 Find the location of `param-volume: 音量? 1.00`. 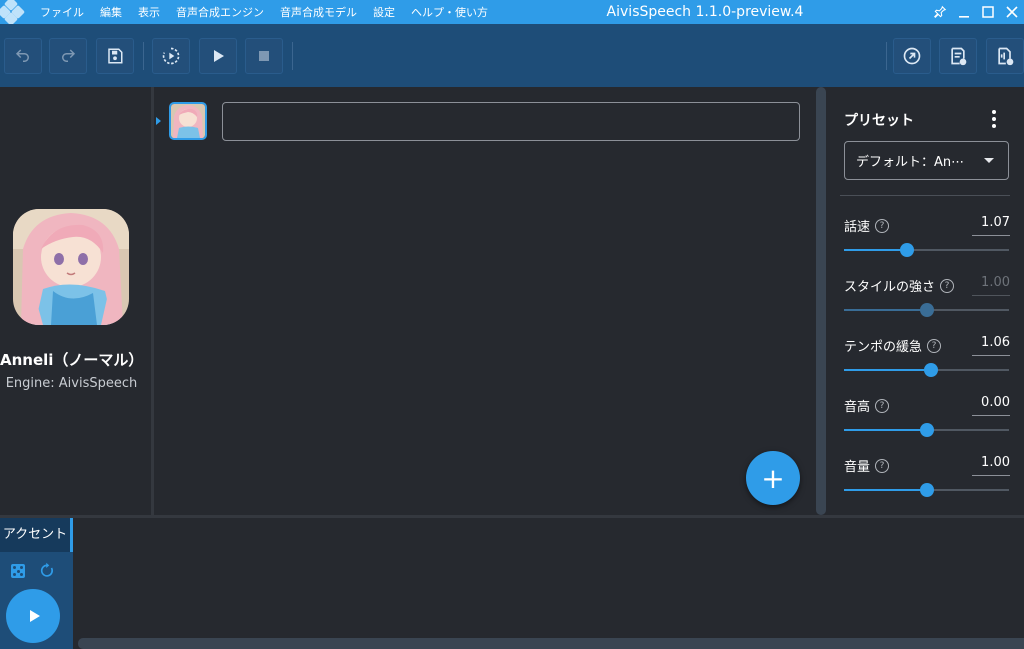

param-volume: 音量? 1.00 is located at coordinates (927, 483).